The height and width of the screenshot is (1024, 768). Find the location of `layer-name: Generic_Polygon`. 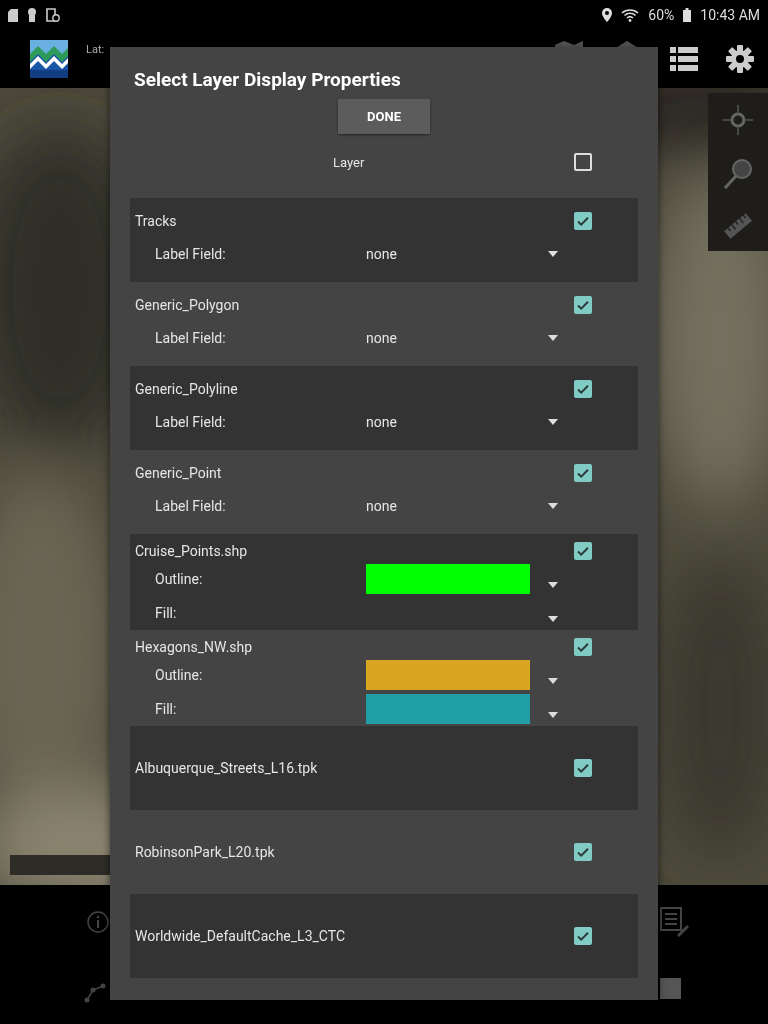

layer-name: Generic_Polygon is located at coordinates (188, 305).